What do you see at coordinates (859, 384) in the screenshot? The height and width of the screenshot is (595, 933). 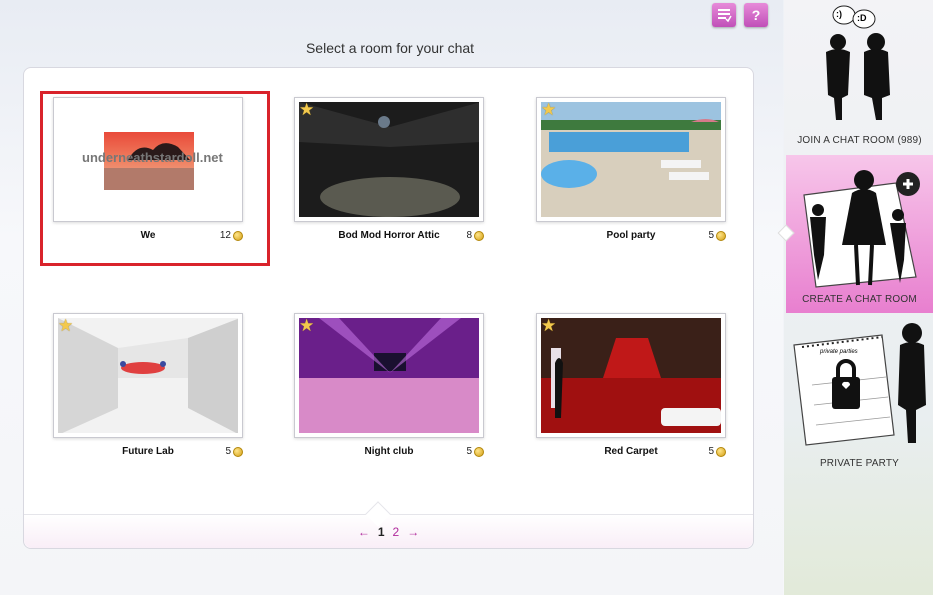 I see `private-party-illustration` at bounding box center [859, 384].